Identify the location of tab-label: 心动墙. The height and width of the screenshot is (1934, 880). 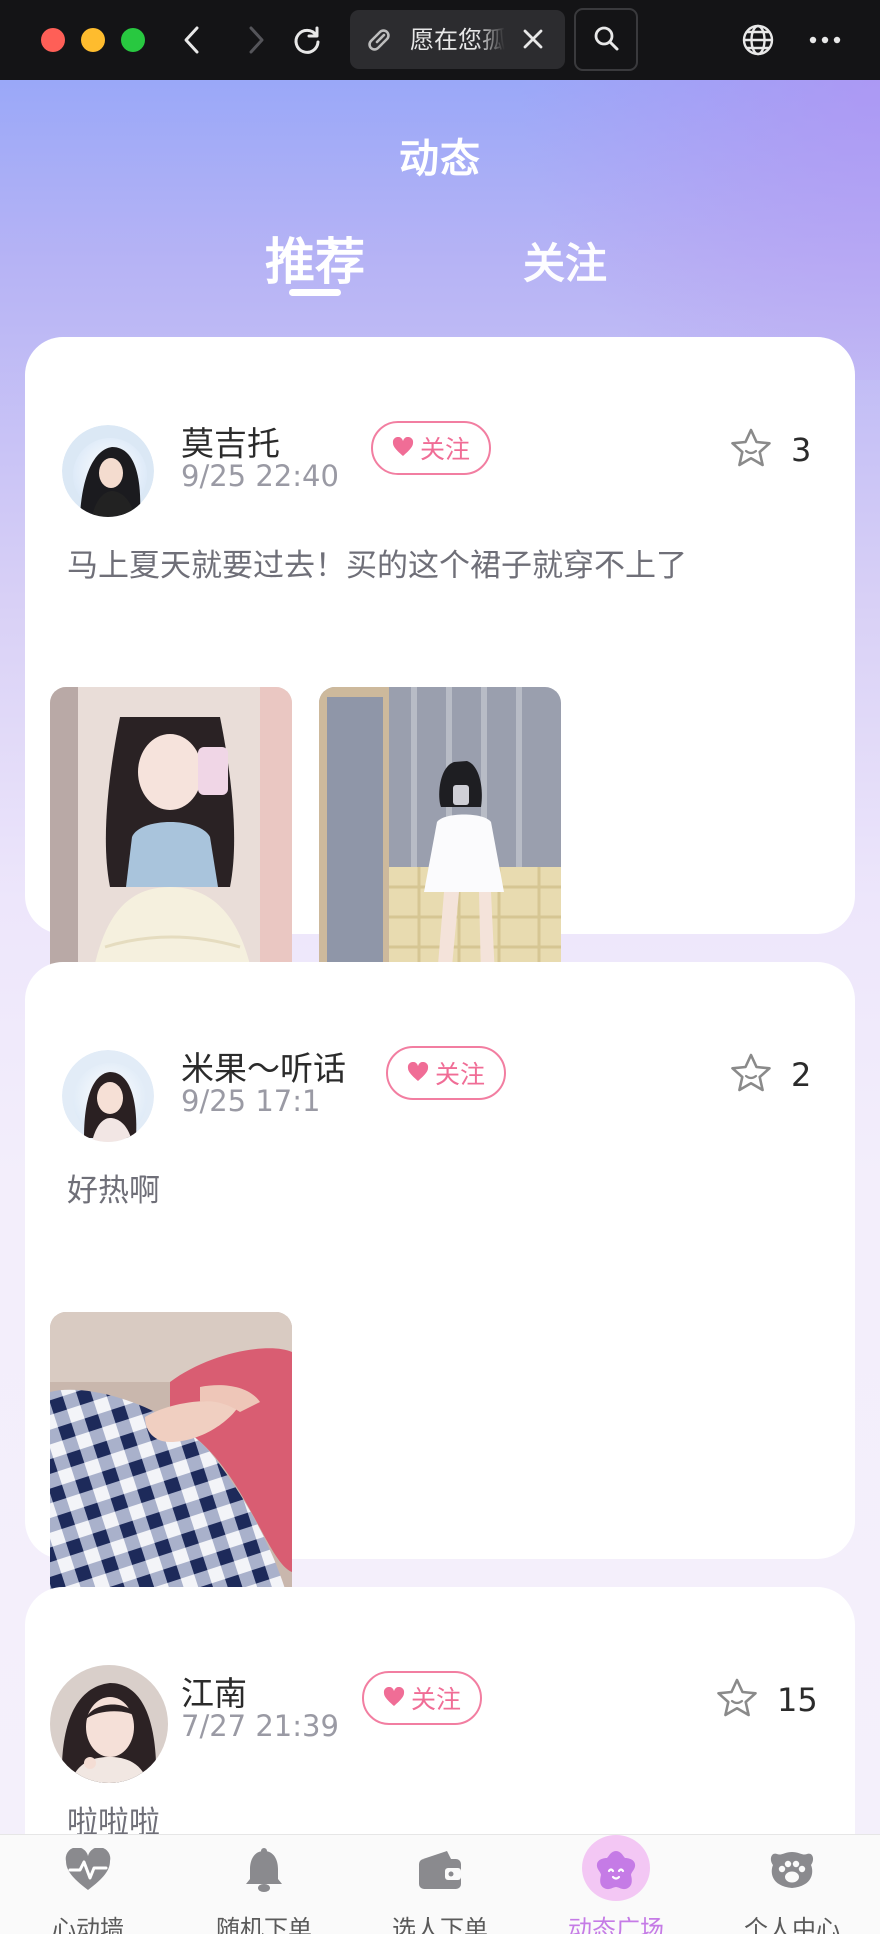
(88, 1924).